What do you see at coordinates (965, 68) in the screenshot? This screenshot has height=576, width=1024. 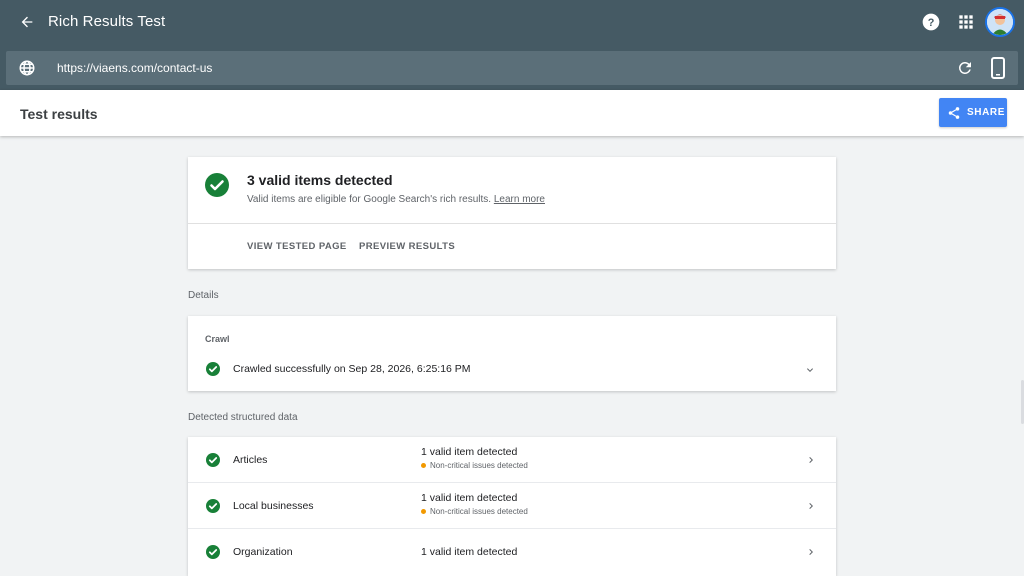 I see `reload-icon` at bounding box center [965, 68].